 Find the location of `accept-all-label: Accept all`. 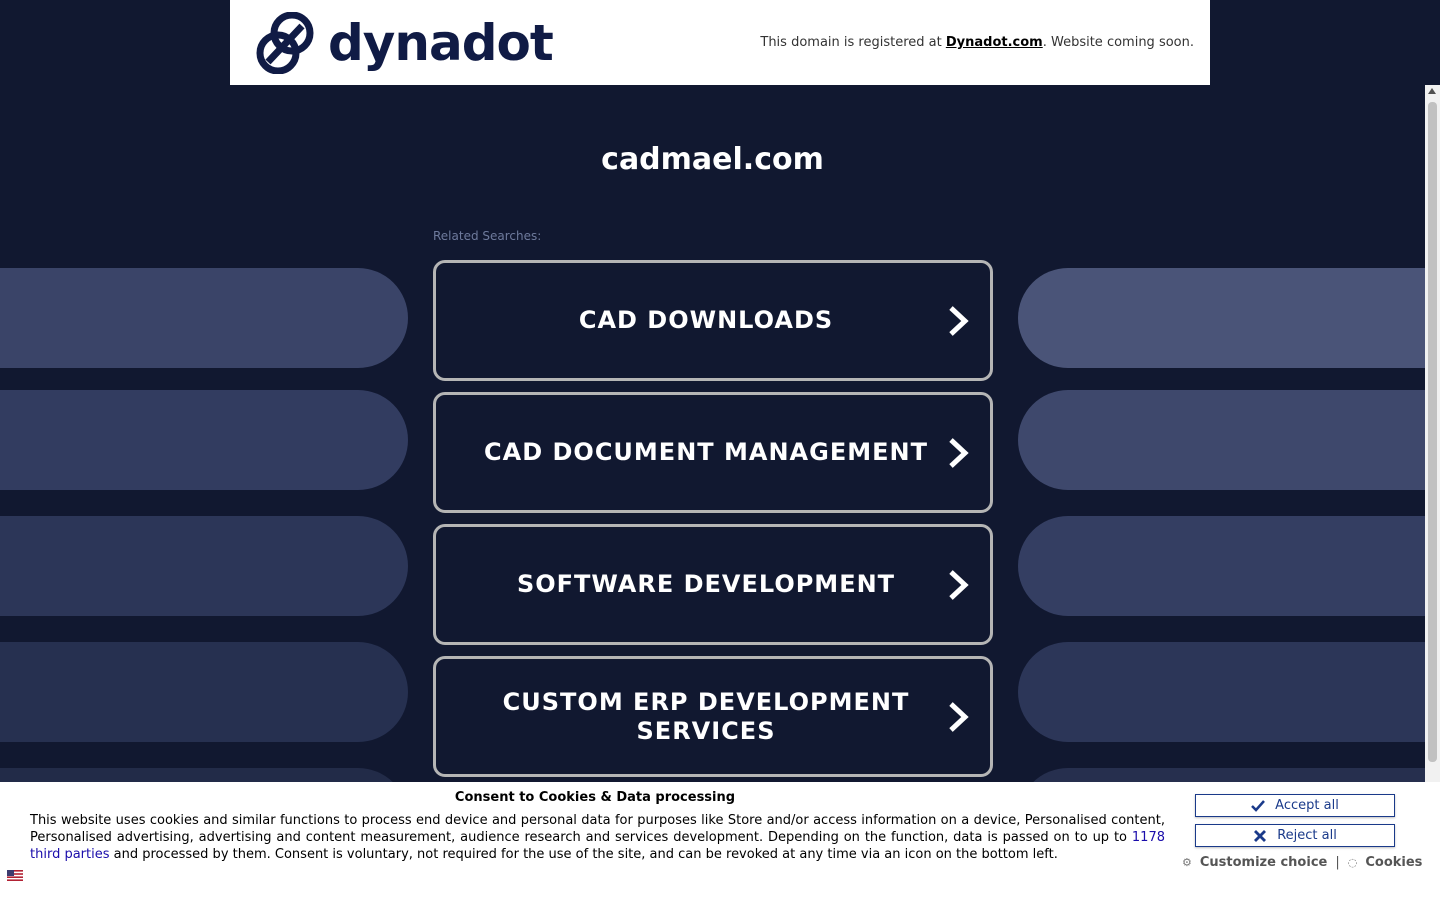

accept-all-label: Accept all is located at coordinates (1307, 805).